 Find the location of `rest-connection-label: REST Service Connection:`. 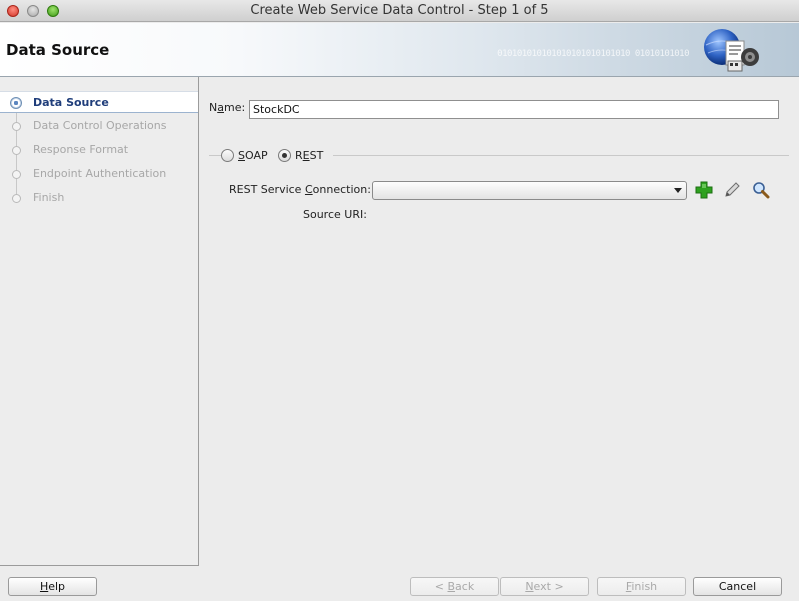

rest-connection-label: REST Service Connection: is located at coordinates (300, 189).